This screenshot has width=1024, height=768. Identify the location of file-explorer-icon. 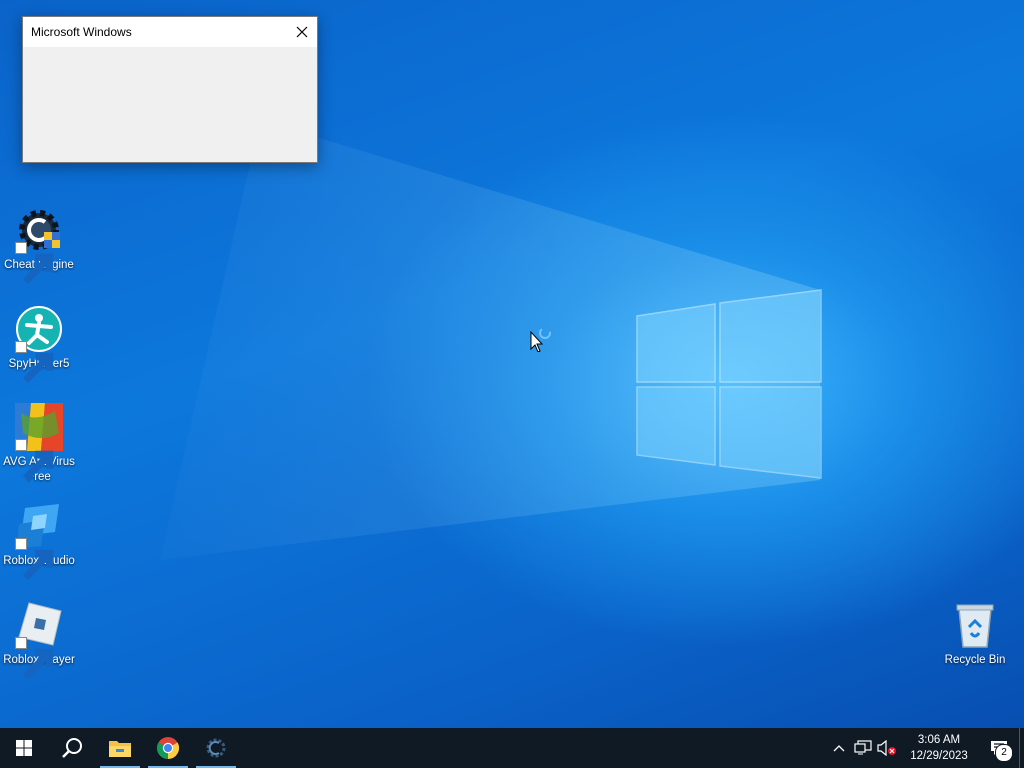
(120, 749).